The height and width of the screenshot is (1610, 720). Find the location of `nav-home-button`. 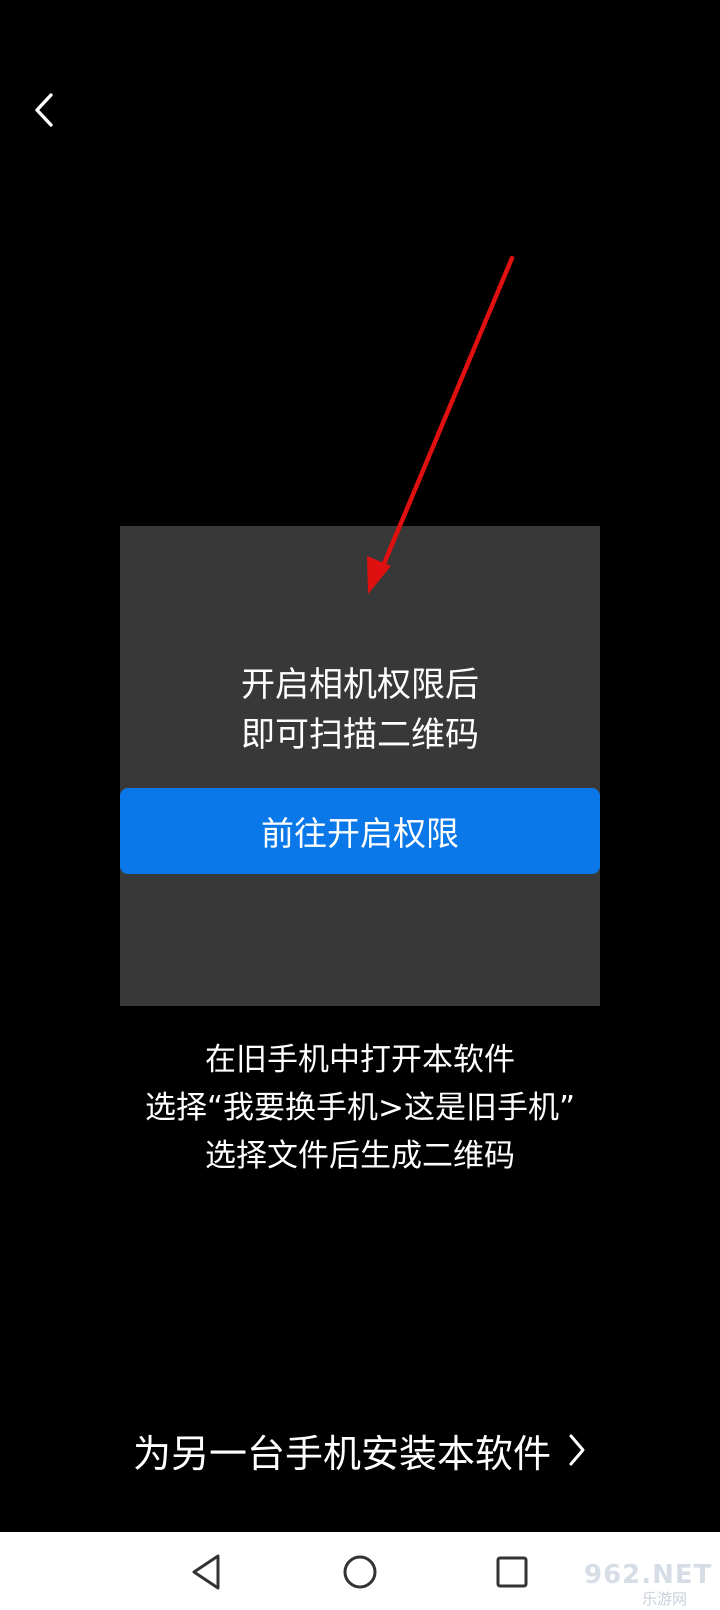

nav-home-button is located at coordinates (360, 1572).